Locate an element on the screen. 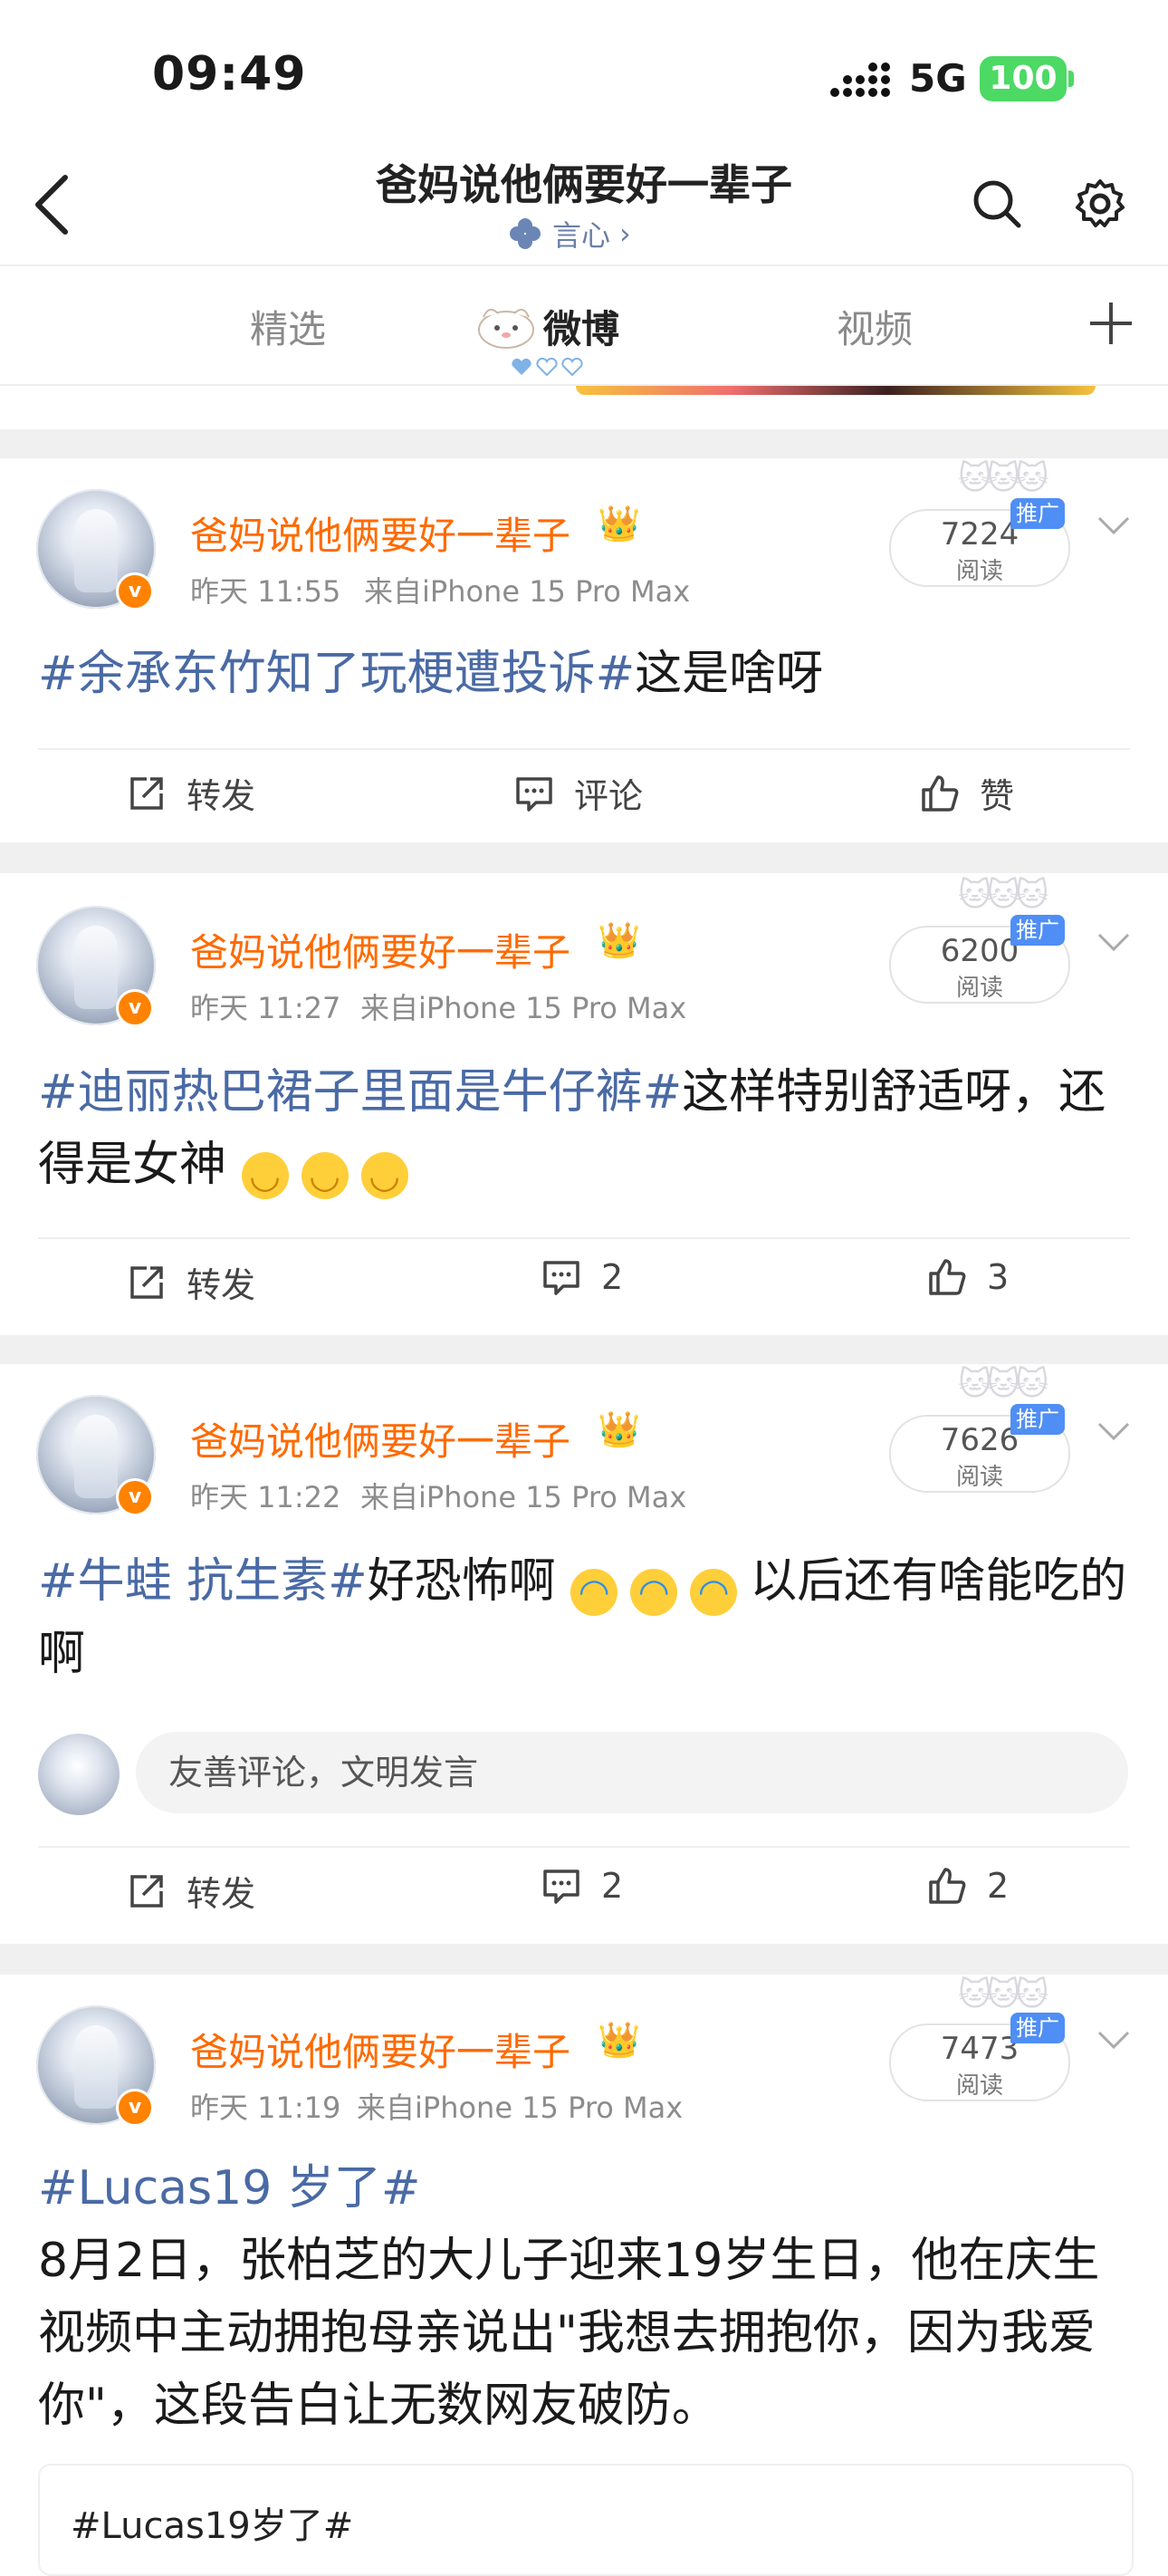  header-divider is located at coordinates (584, 265).